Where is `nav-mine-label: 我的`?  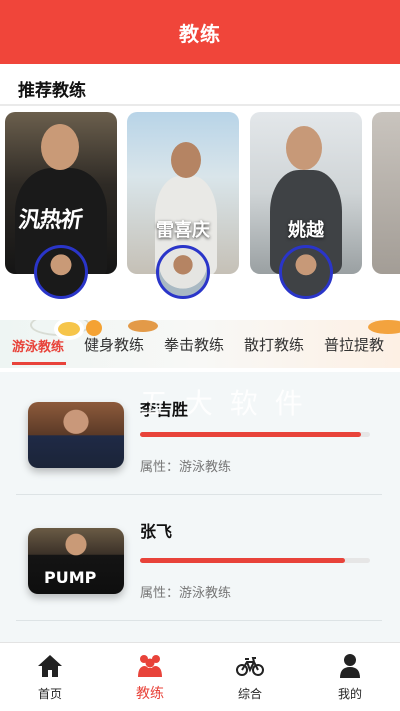
nav-mine-label: 我的 is located at coordinates (349, 694).